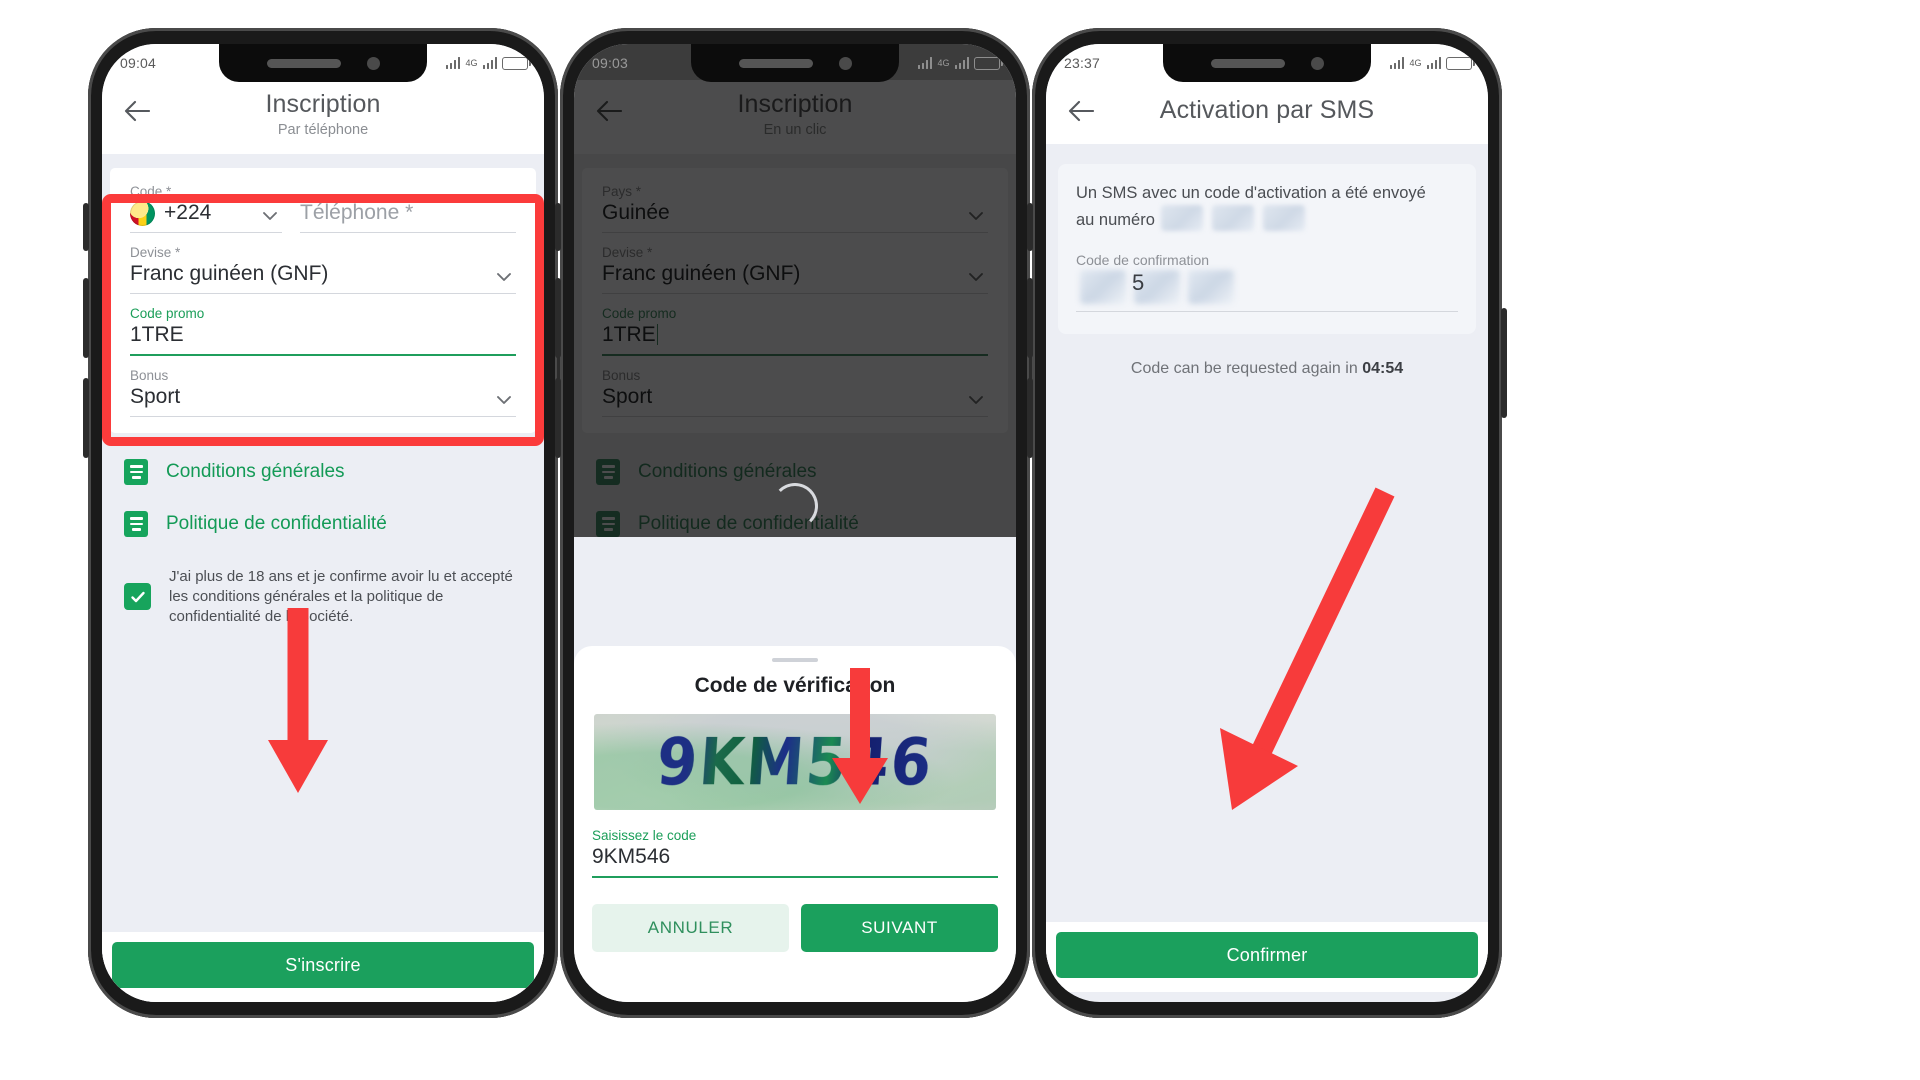  I want to click on resend-countdown-time: 04:54, so click(1383, 369).